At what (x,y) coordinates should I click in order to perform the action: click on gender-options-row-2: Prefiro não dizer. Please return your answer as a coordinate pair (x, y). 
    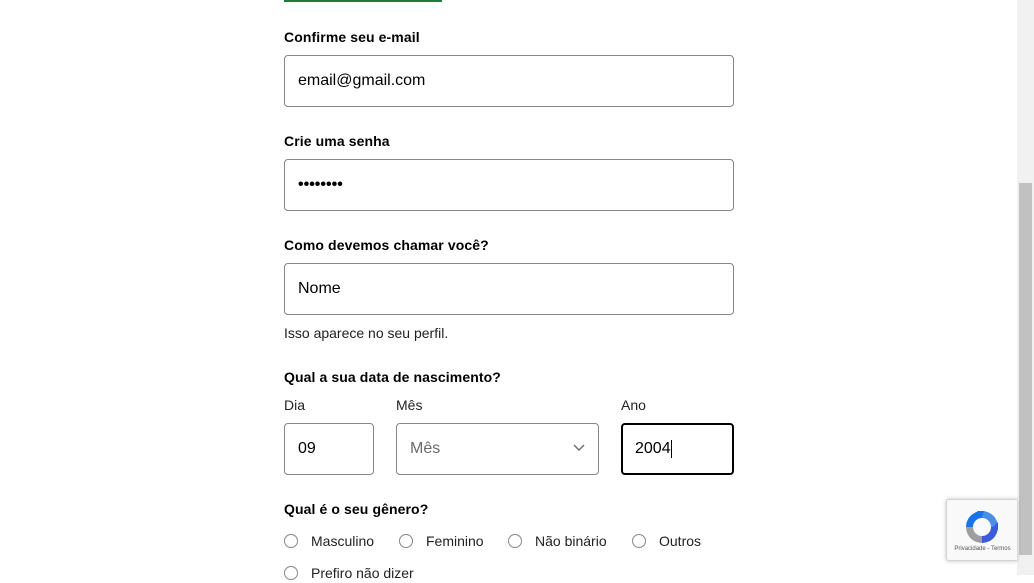
    Looking at the image, I should click on (349, 573).